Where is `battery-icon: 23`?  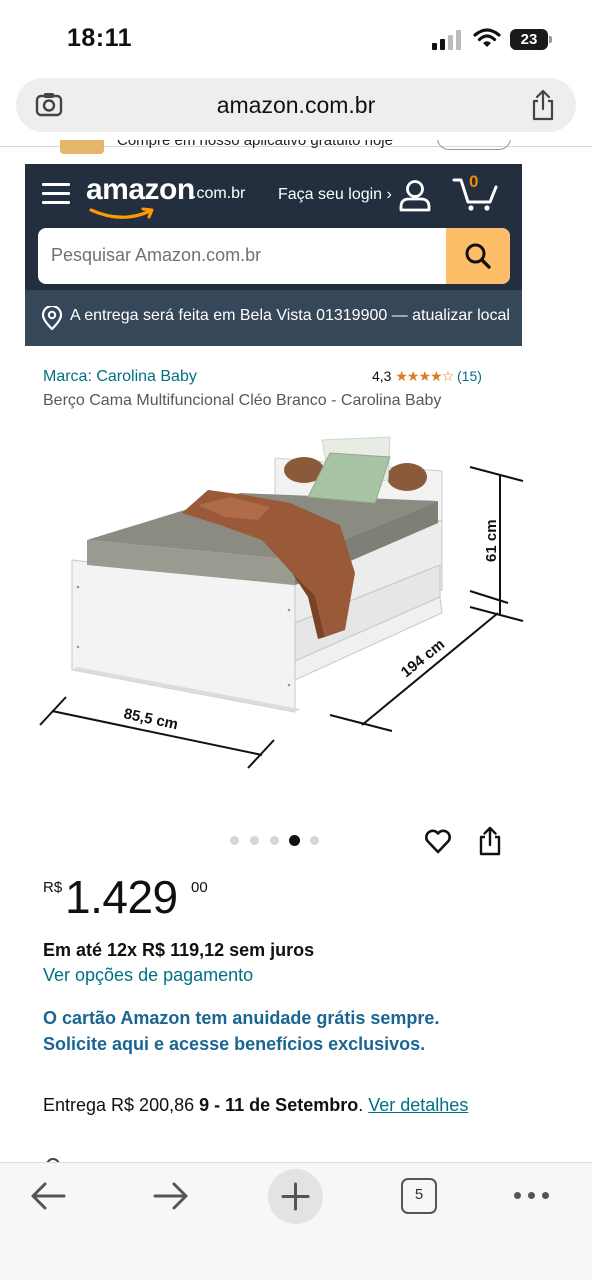
battery-icon: 23 is located at coordinates (531, 39).